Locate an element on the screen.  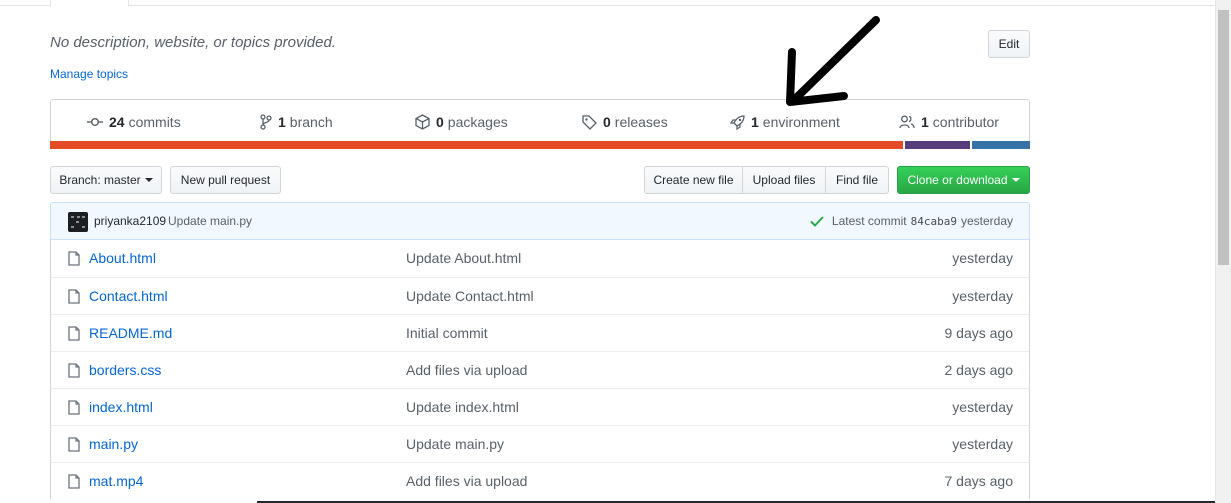
packages-count: 0 is located at coordinates (440, 122).